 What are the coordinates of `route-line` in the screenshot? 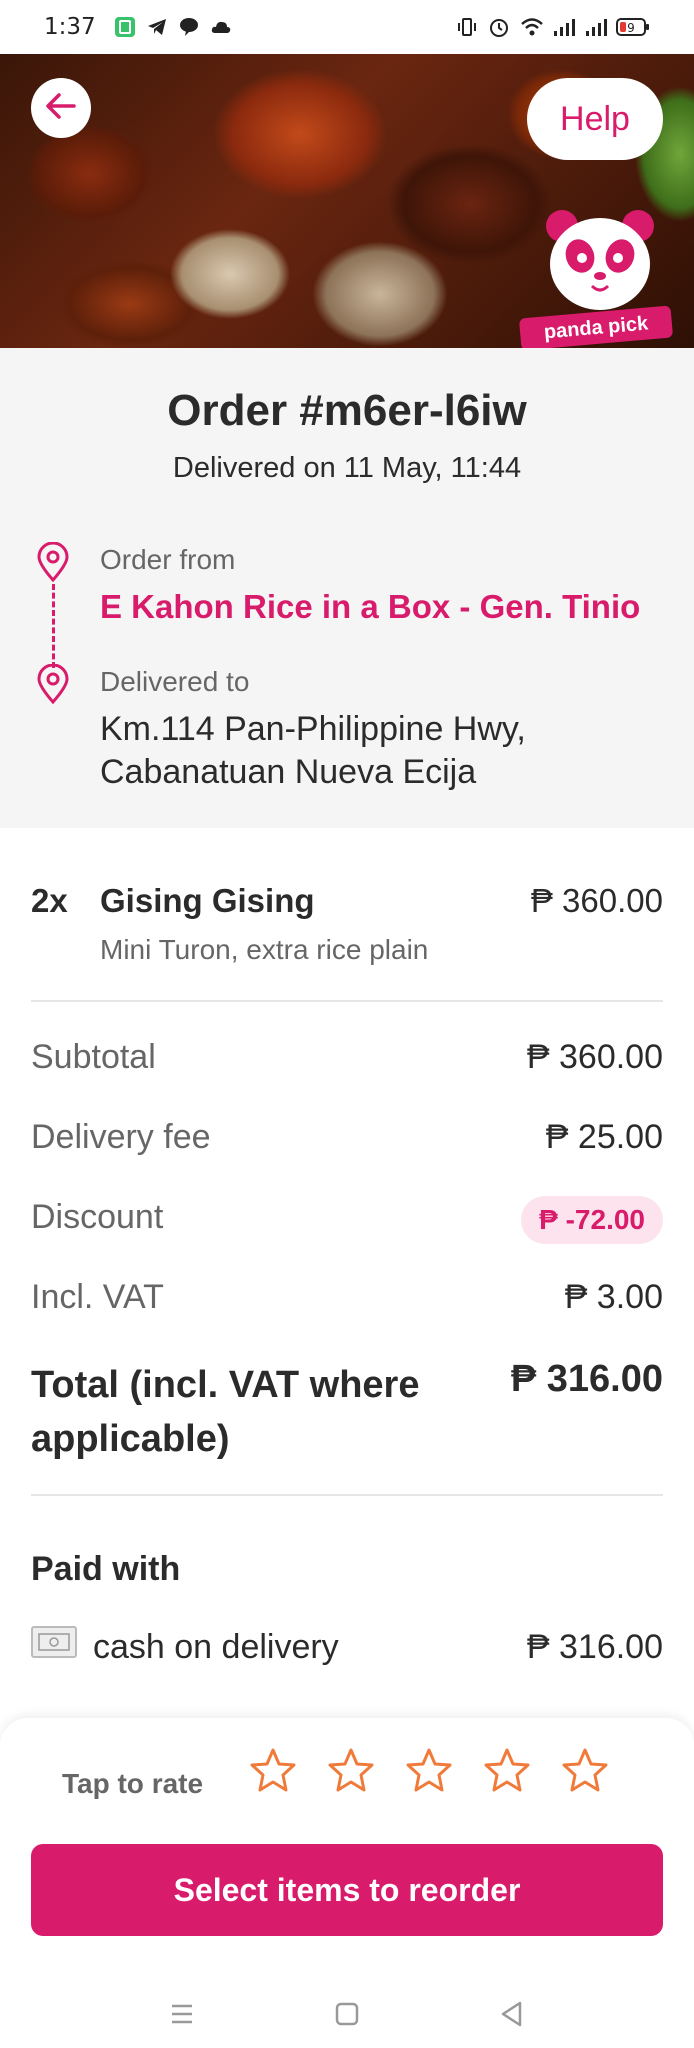 It's located at (53, 626).